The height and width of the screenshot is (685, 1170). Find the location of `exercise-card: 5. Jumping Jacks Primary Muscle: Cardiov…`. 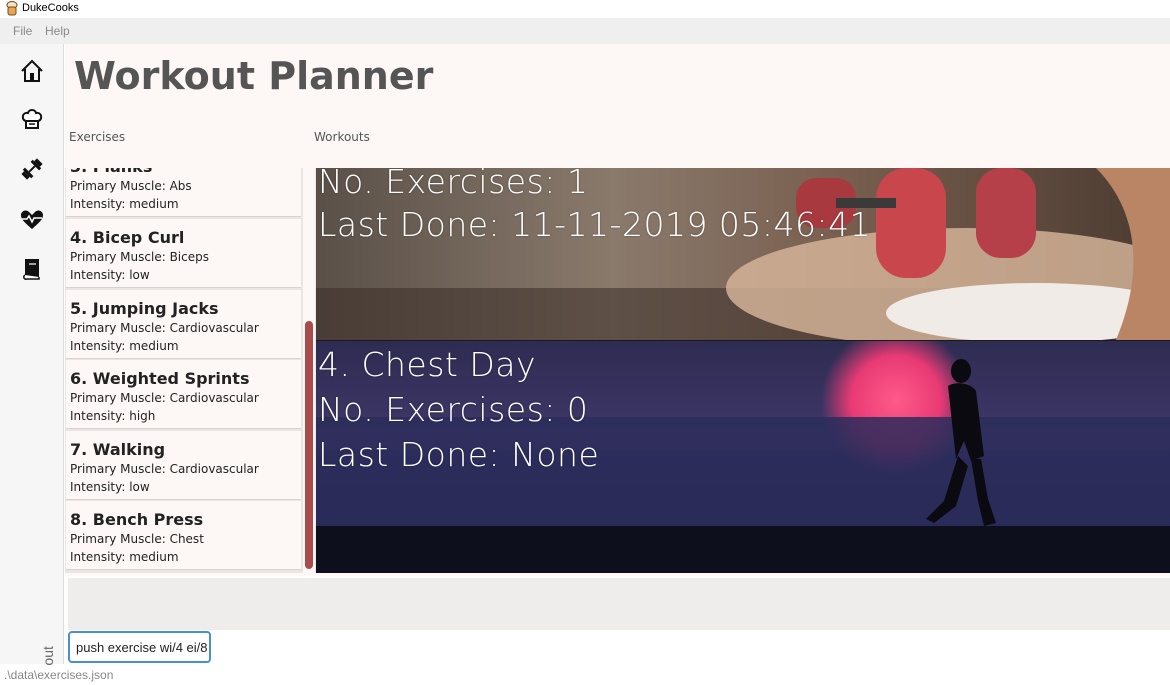

exercise-card: 5. Jumping Jacks Primary Muscle: Cardiov… is located at coordinates (183, 324).